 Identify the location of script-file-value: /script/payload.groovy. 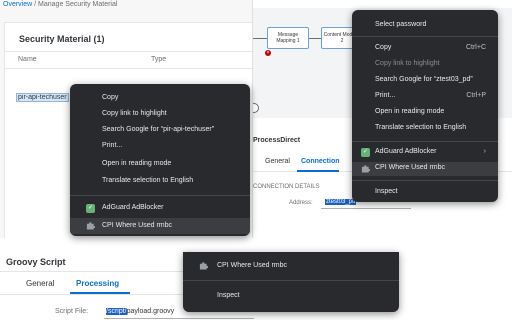
(140, 311).